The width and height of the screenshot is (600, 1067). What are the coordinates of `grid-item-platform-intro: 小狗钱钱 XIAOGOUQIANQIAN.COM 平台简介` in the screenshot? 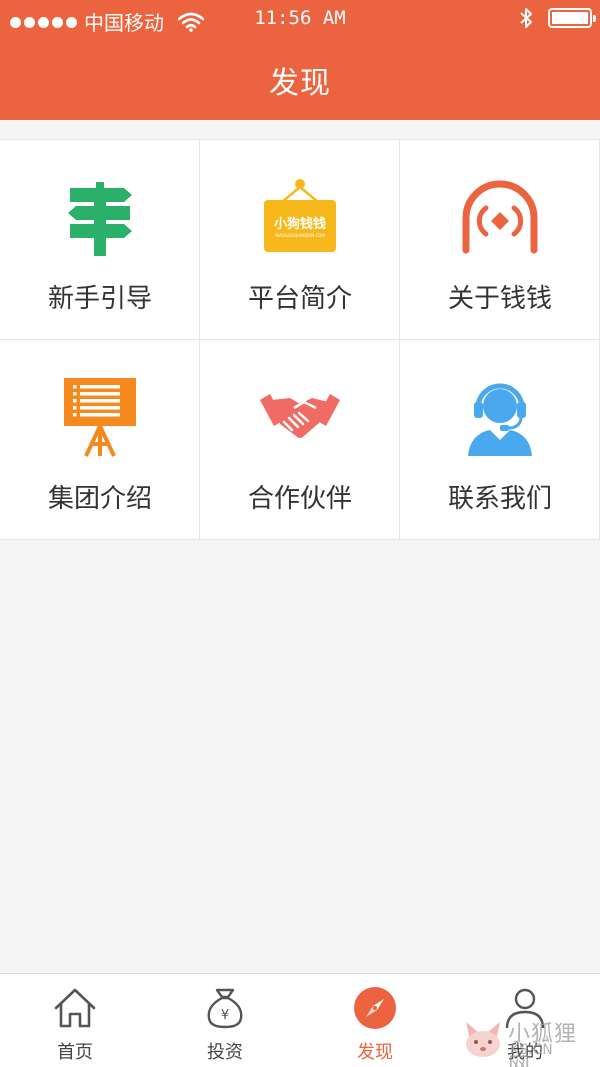 It's located at (300, 240).